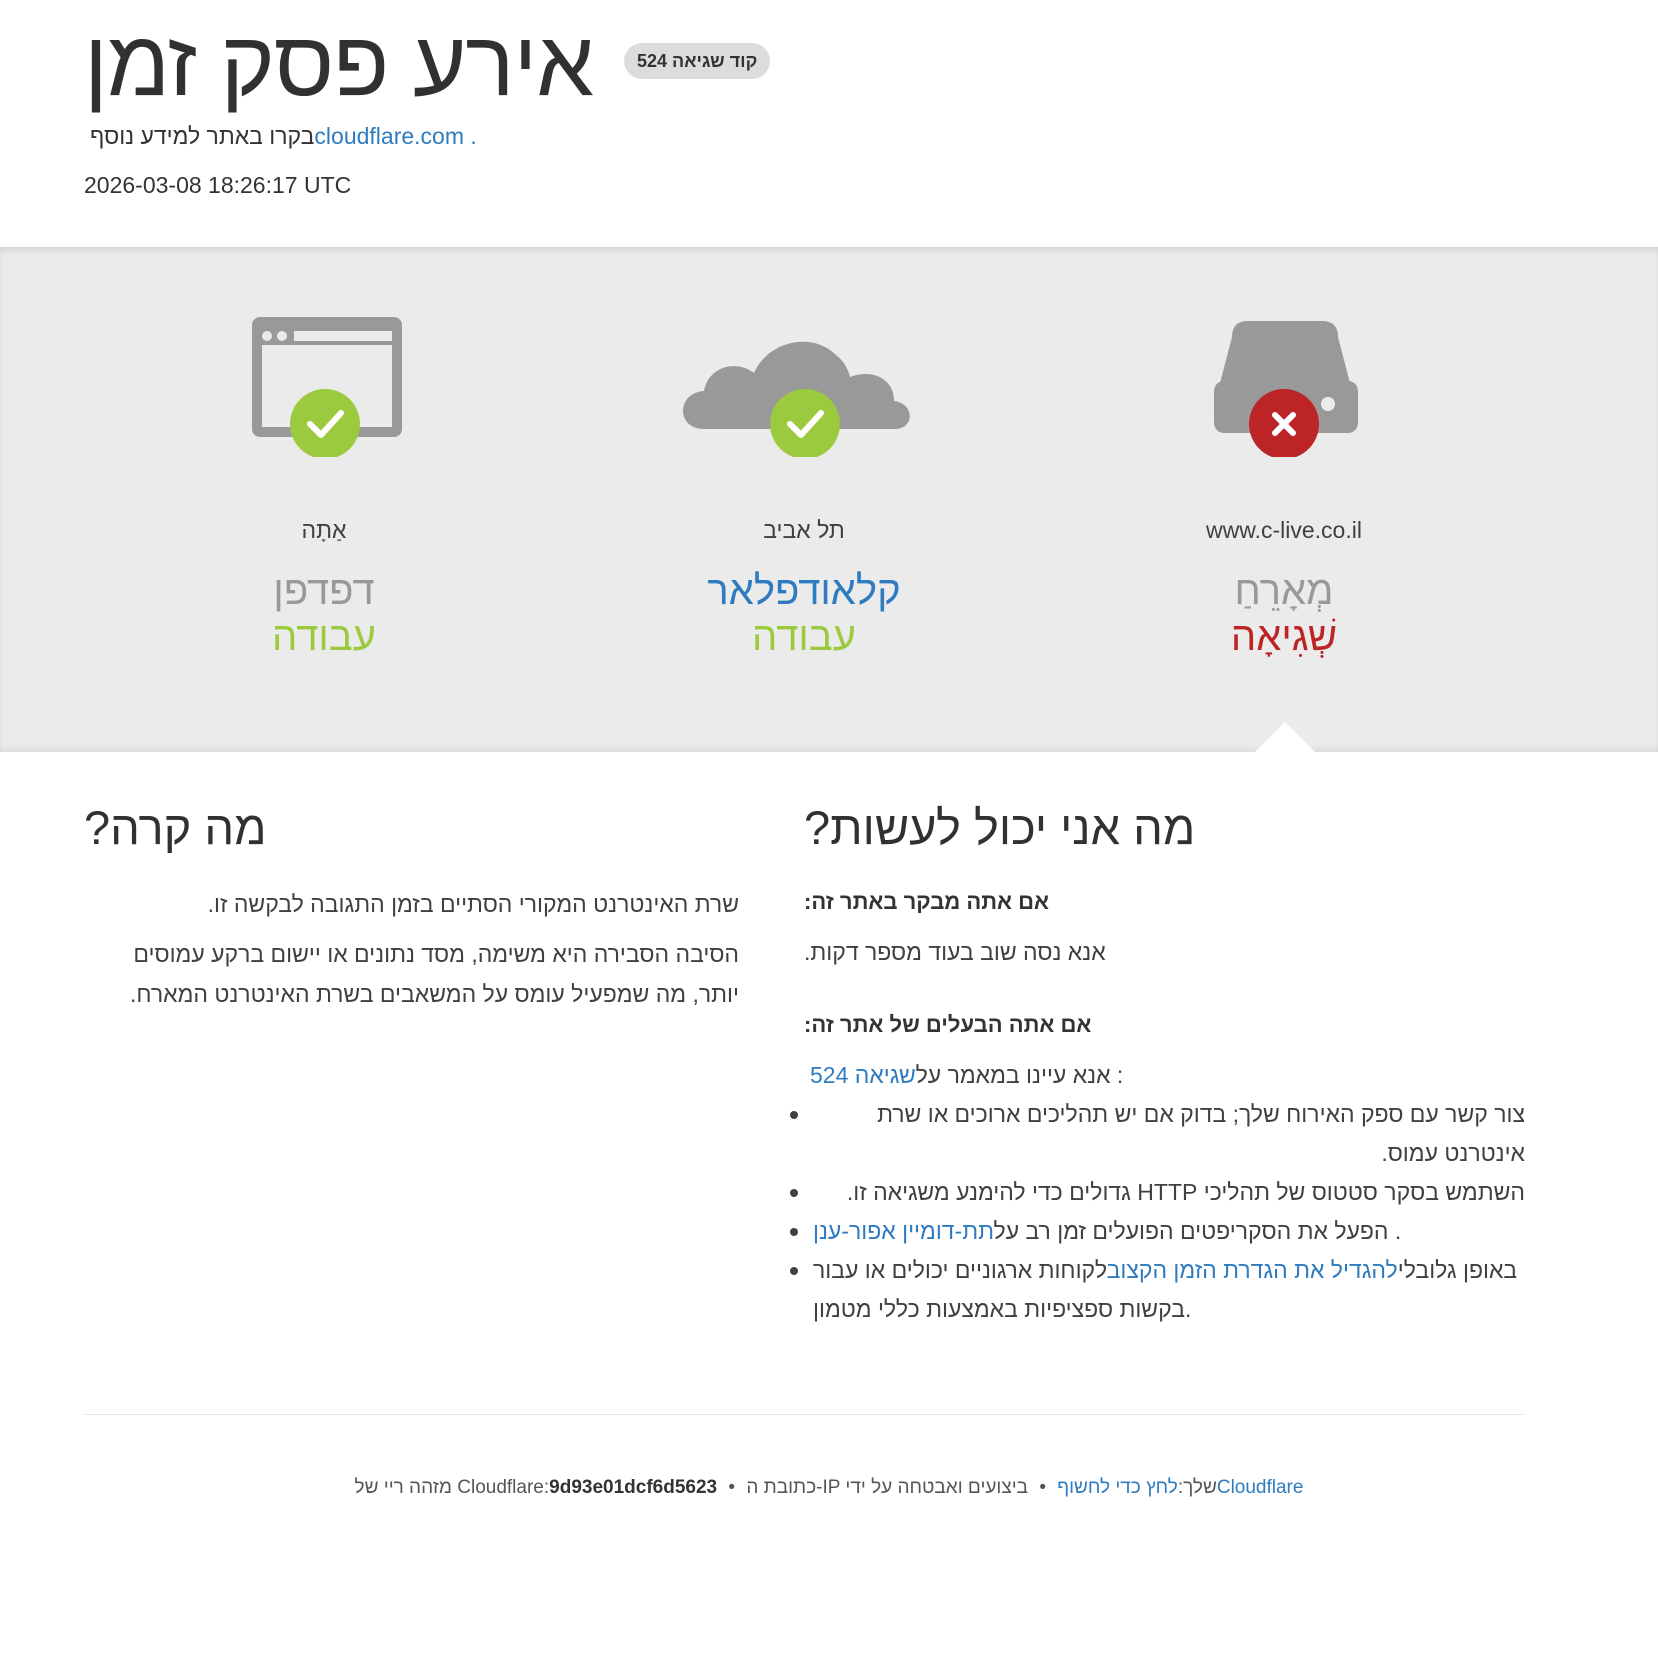 The width and height of the screenshot is (1658, 1680). What do you see at coordinates (804, 1414) in the screenshot?
I see `footer-divider` at bounding box center [804, 1414].